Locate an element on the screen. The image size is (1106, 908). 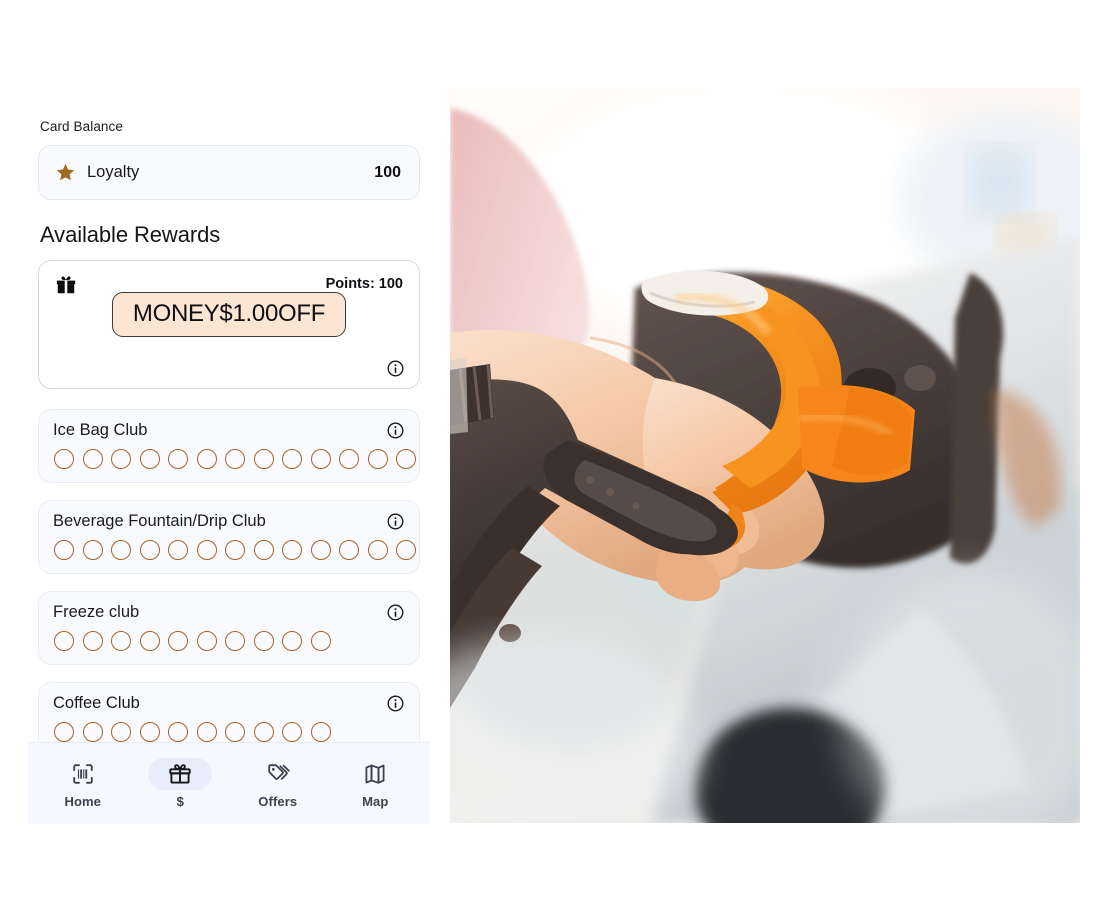
club-card-header: Freeze club is located at coordinates (229, 612).